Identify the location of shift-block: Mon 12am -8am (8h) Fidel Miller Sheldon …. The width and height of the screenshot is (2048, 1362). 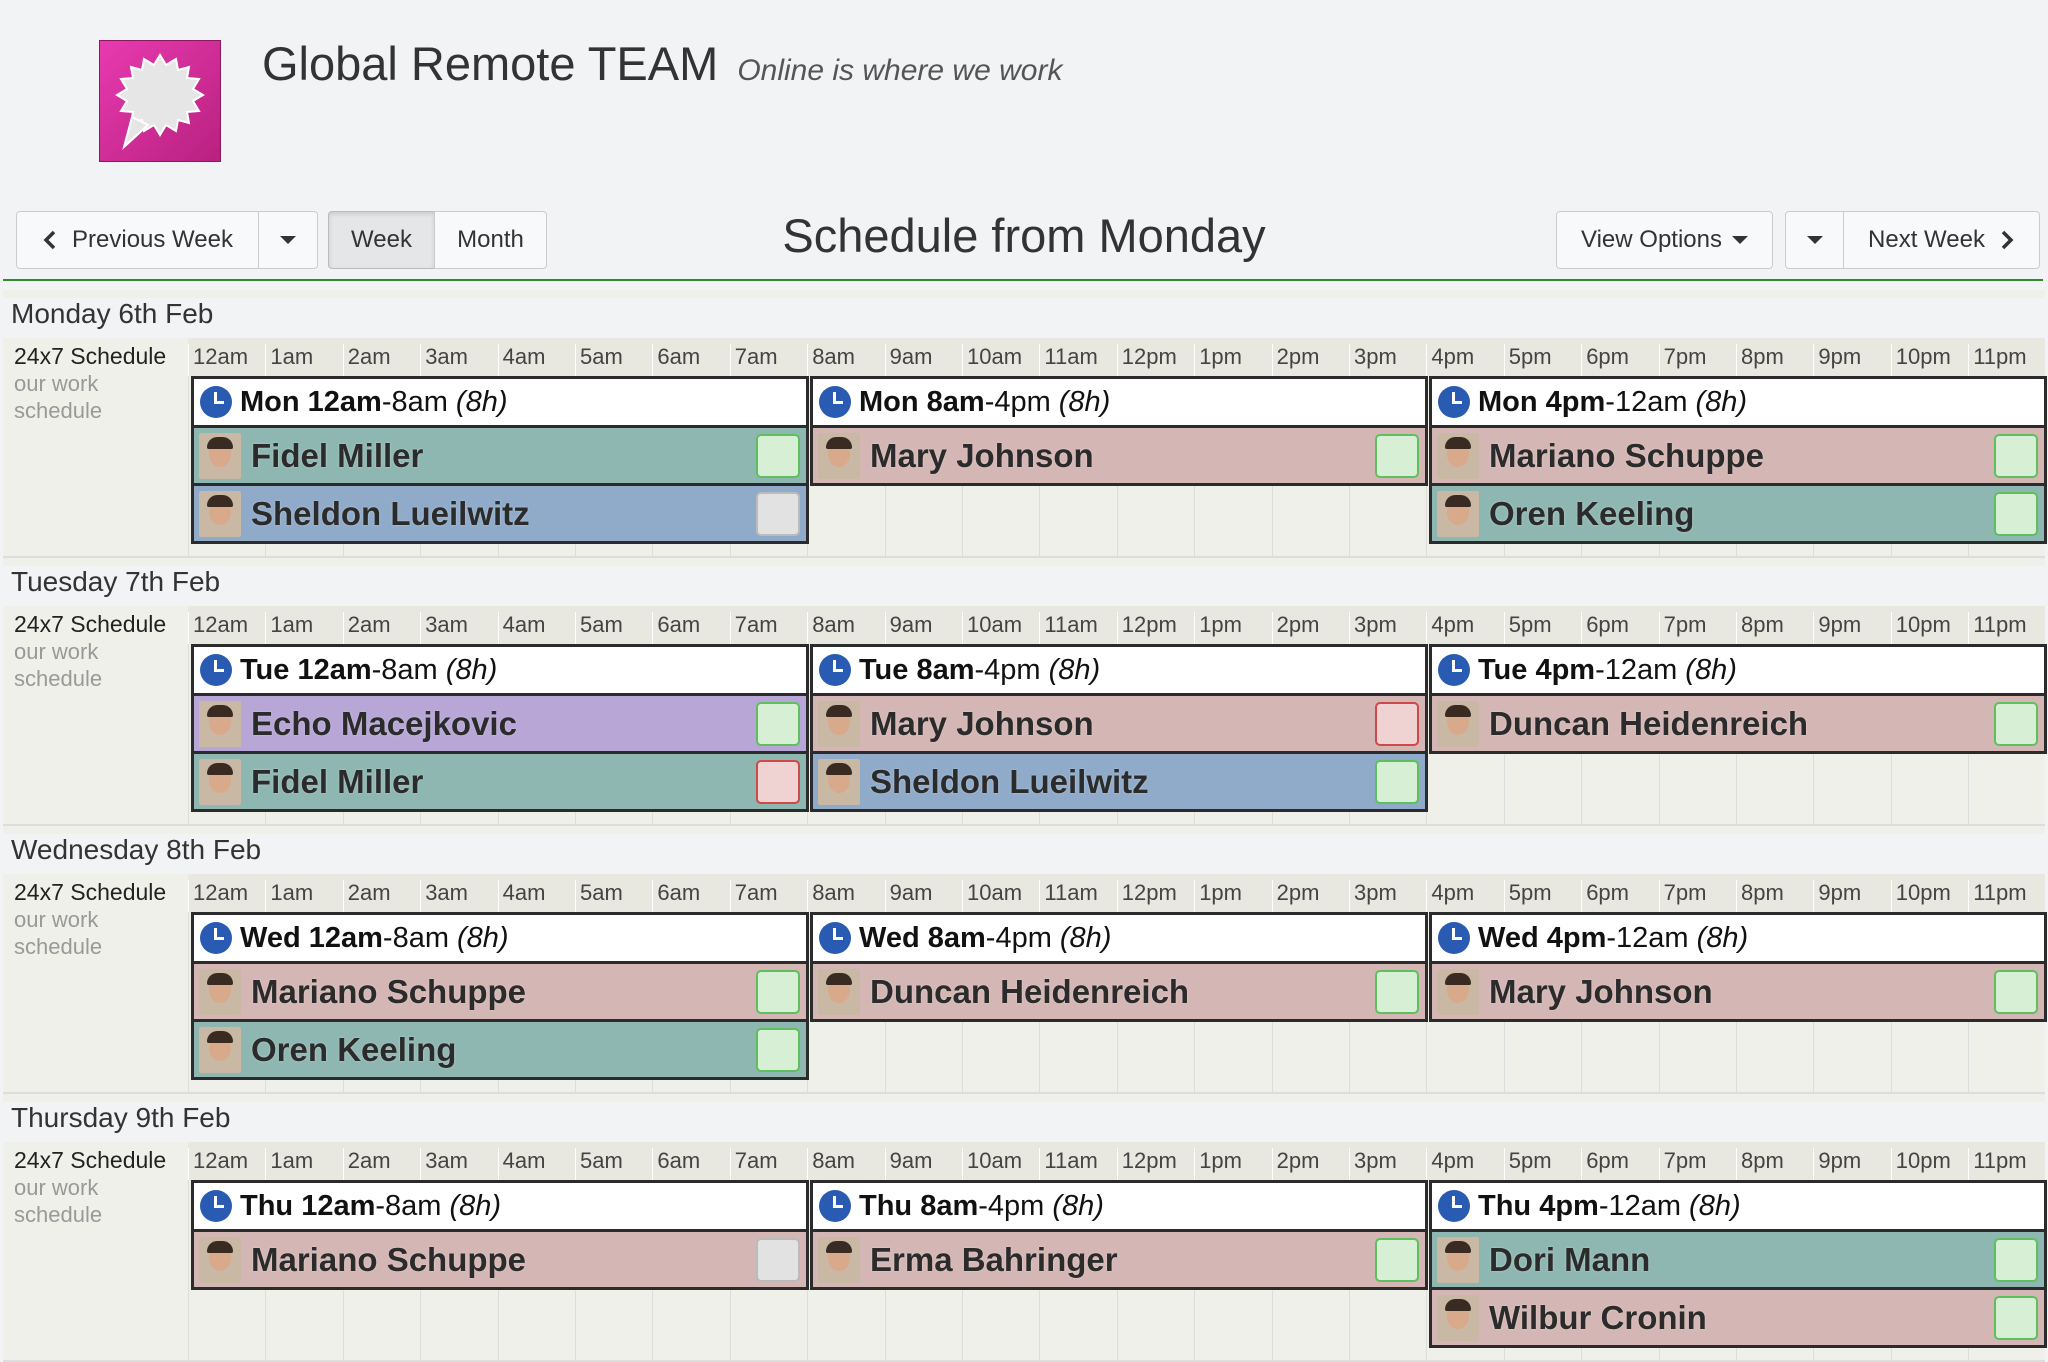
(500, 460).